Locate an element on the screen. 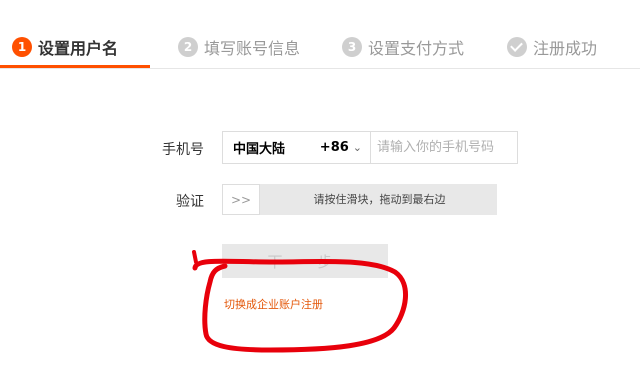  slider-instruction: 请按住滑块，拖动到最右边 is located at coordinates (379, 199).